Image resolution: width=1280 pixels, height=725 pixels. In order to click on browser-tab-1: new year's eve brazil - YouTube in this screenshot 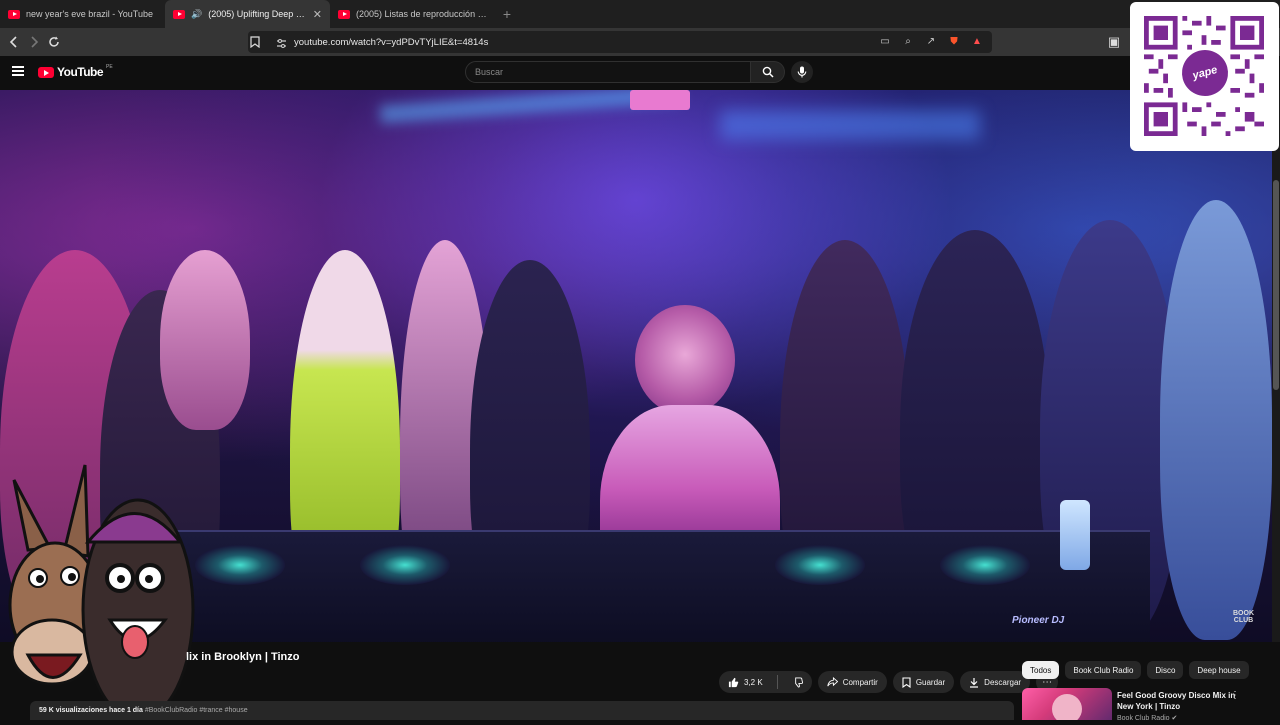, I will do `click(82, 14)`.